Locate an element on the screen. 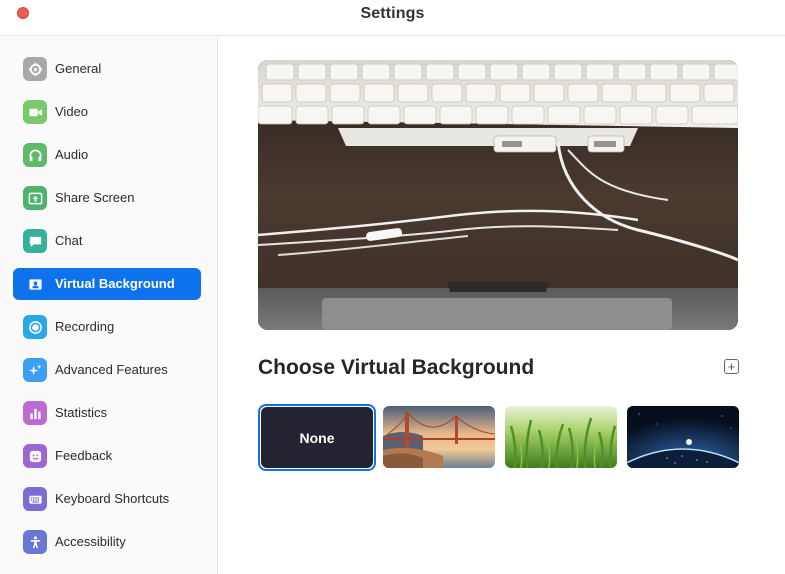  sidebar-item-label: Virtual Background is located at coordinates (115, 283).